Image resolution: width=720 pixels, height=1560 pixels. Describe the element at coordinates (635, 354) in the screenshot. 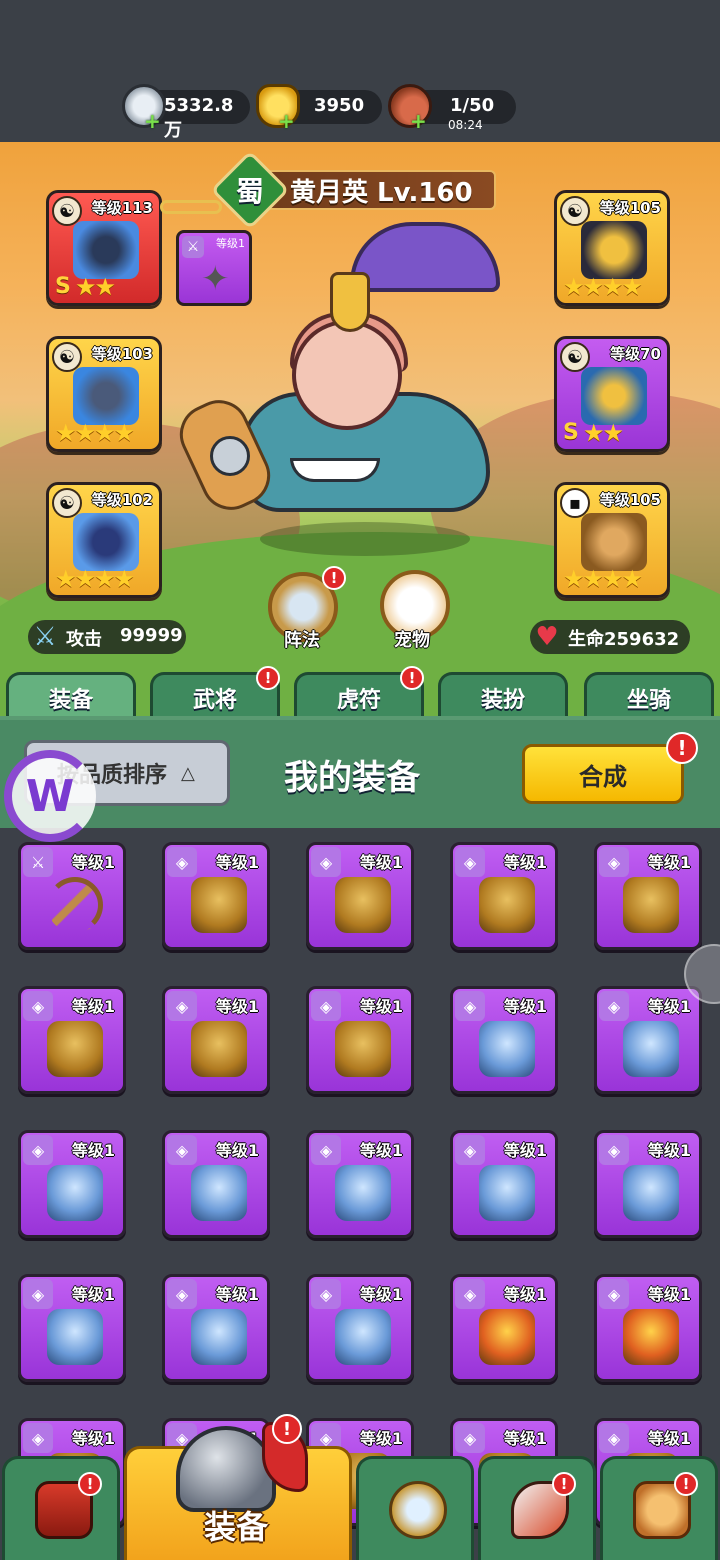

I see `slot-level: 等级70` at that location.